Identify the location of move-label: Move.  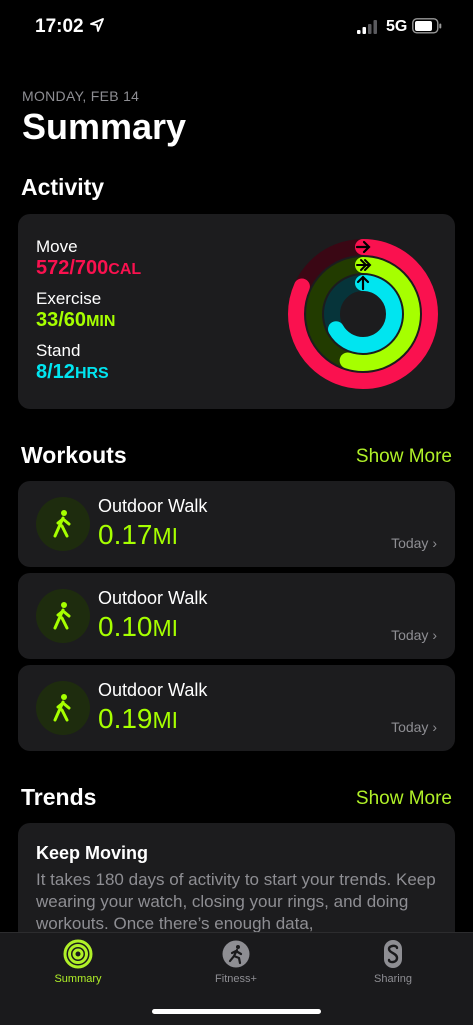
(57, 246).